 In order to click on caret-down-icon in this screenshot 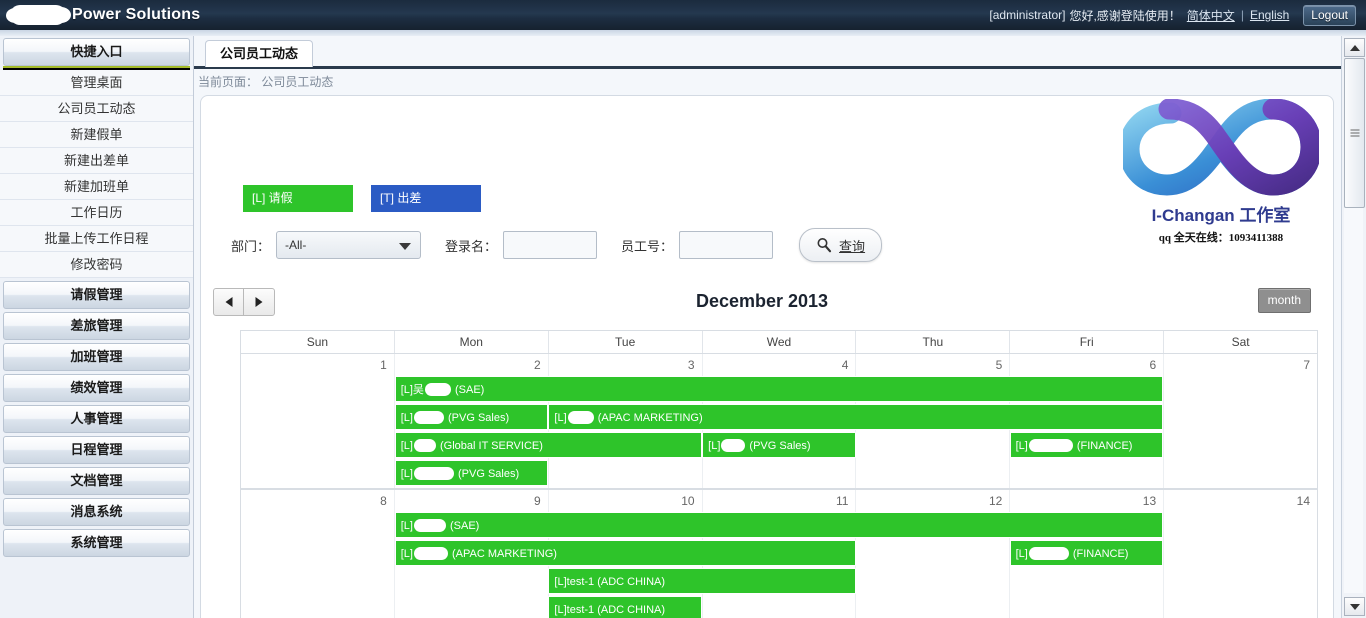, I will do `click(1354, 606)`.